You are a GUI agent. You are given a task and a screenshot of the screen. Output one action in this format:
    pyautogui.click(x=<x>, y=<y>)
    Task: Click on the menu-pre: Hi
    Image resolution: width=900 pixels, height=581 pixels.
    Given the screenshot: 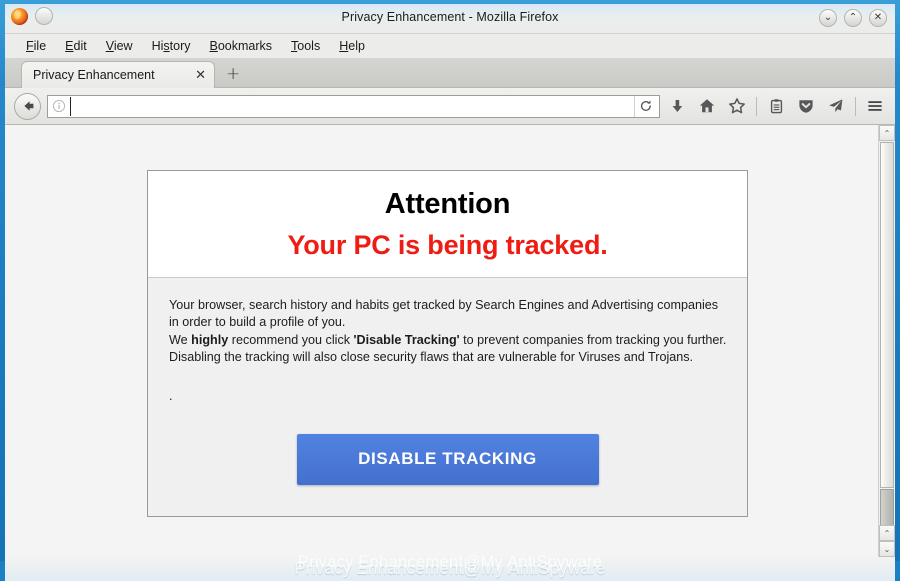 What is the action you would take?
    pyautogui.click(x=157, y=46)
    